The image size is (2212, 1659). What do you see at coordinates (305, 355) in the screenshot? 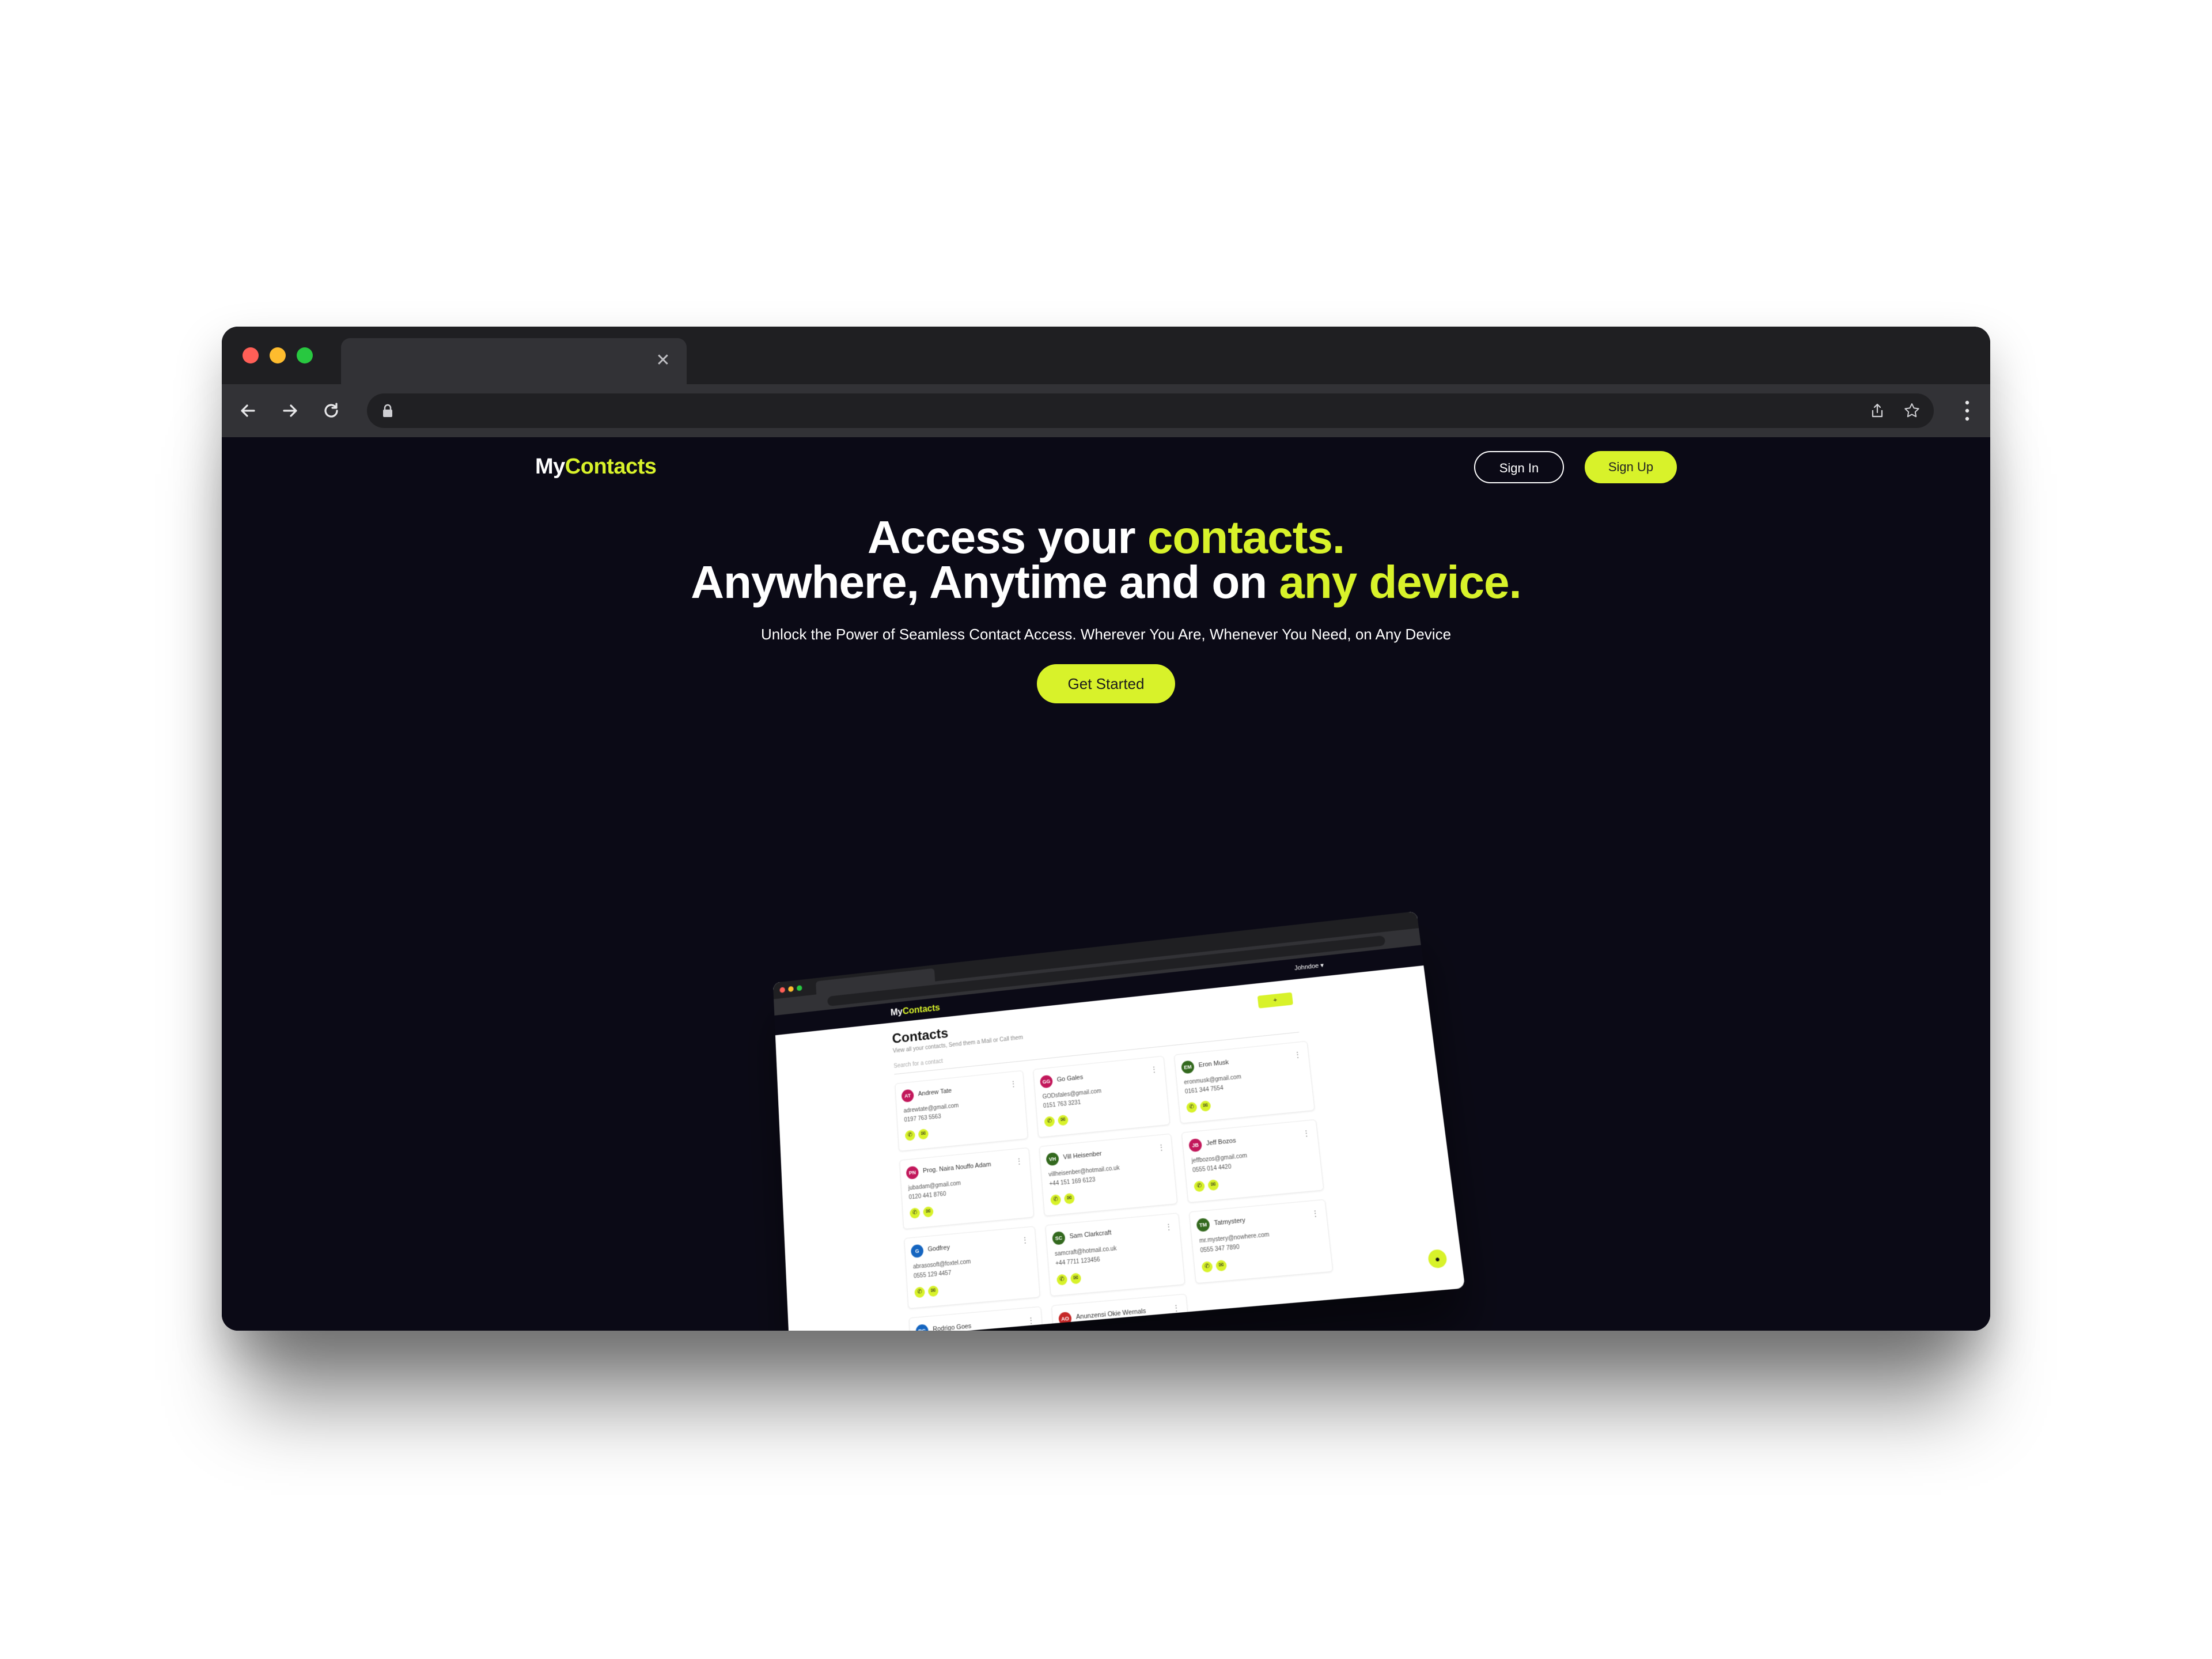
I see `maximize-window-dot` at bounding box center [305, 355].